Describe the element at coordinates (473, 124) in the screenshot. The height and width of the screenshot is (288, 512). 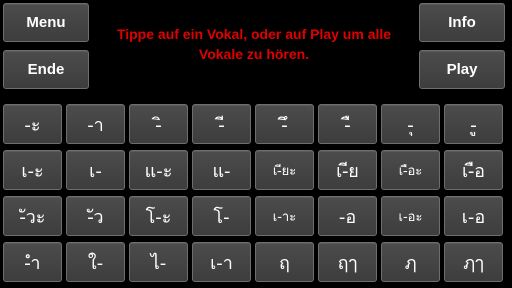
I see `vowel-button: -ู` at that location.